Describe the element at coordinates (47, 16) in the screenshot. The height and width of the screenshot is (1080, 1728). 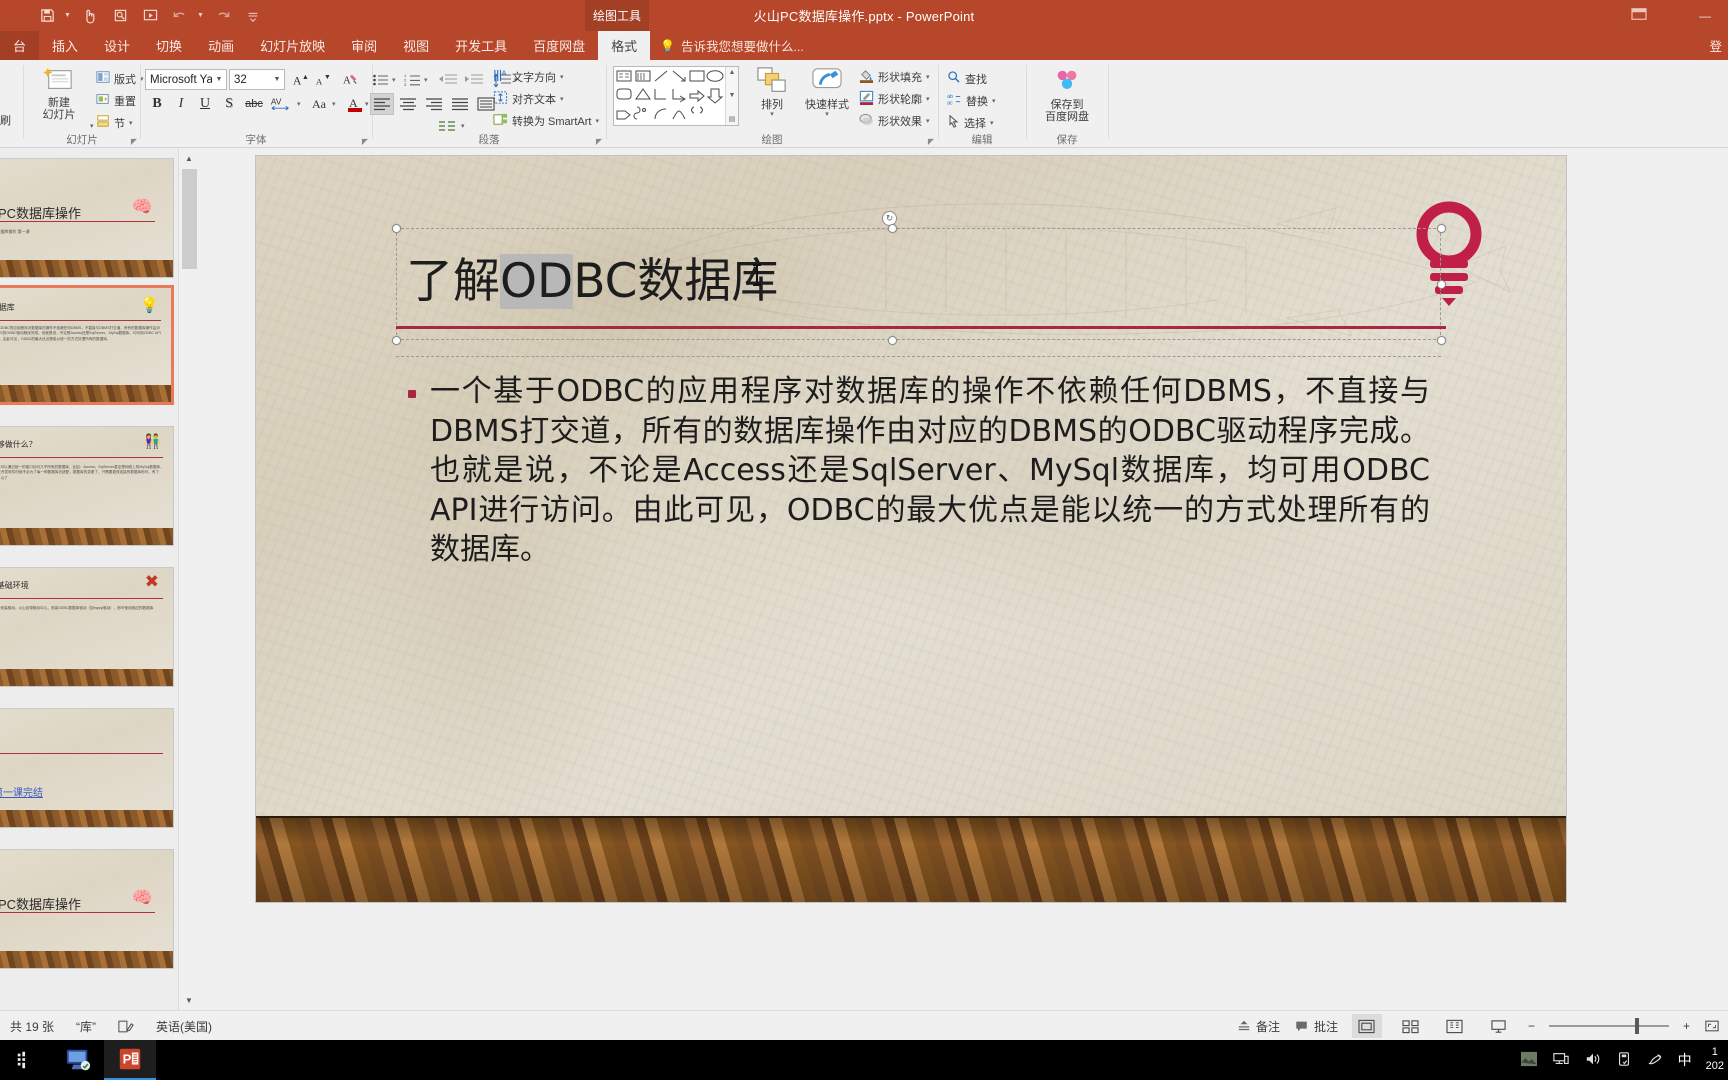
I see `save-icon` at that location.